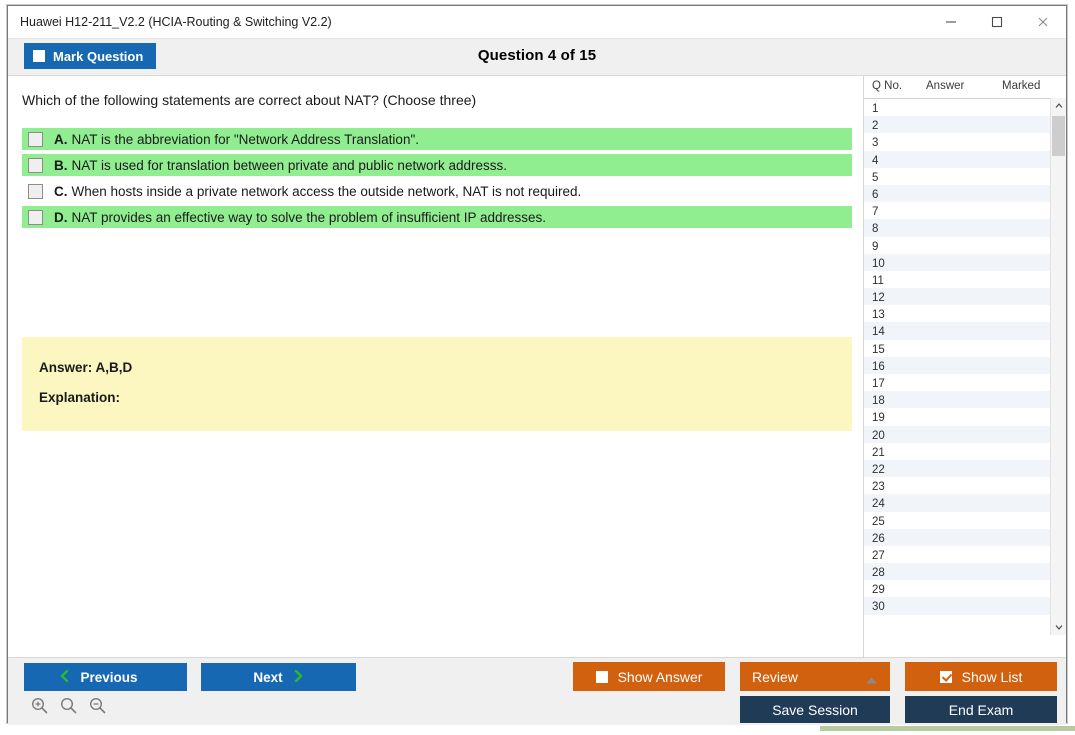 The height and width of the screenshot is (735, 1075). Describe the element at coordinates (957, 486) in the screenshot. I see `question-list-row: 23` at that location.